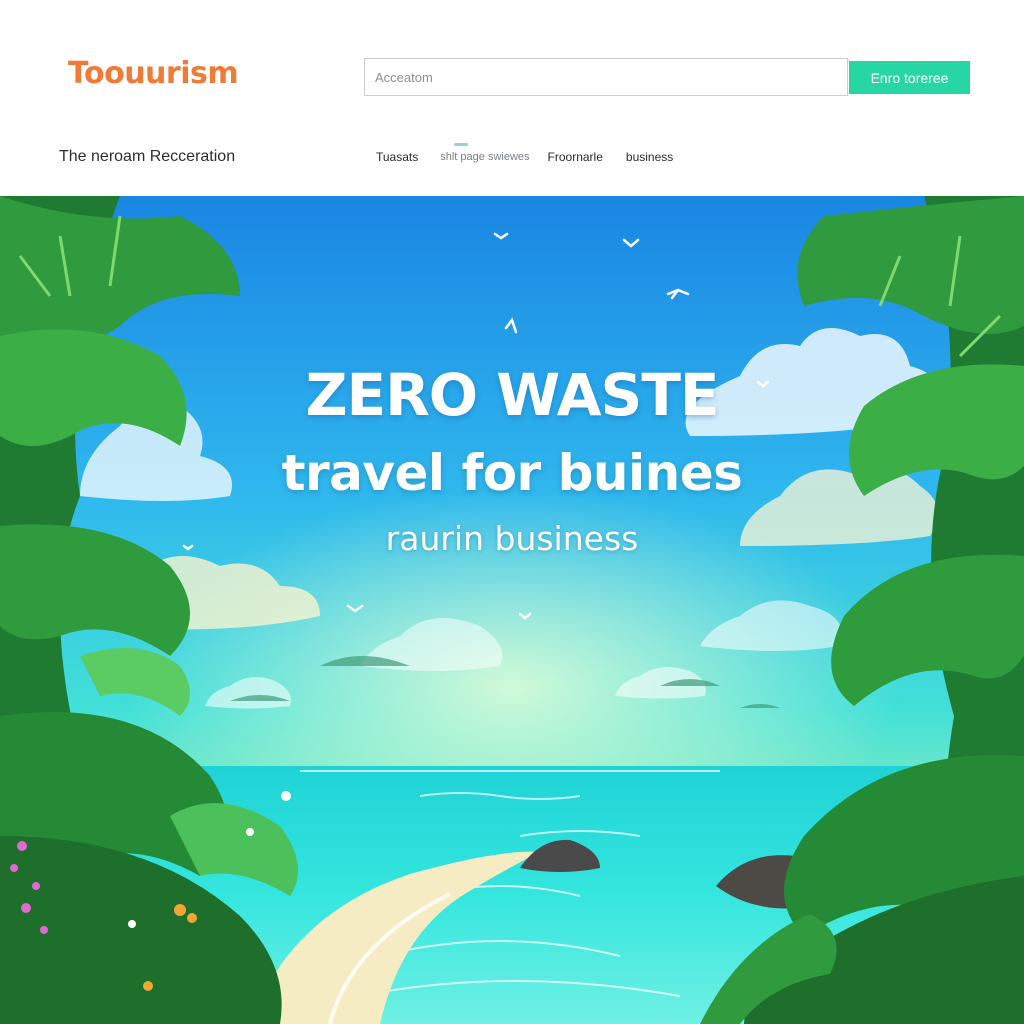 The width and height of the screenshot is (1024, 1024). Describe the element at coordinates (485, 153) in the screenshot. I see `nav-link-page-views: shlt page swiewes` at that location.